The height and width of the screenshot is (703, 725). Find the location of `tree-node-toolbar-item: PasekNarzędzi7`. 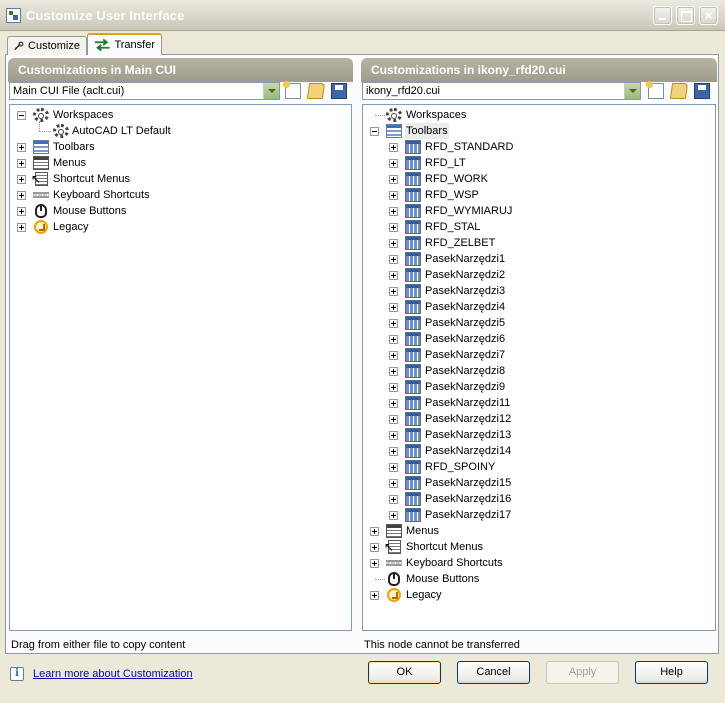

tree-node-toolbar-item: PasekNarzędzi7 is located at coordinates (539, 355).